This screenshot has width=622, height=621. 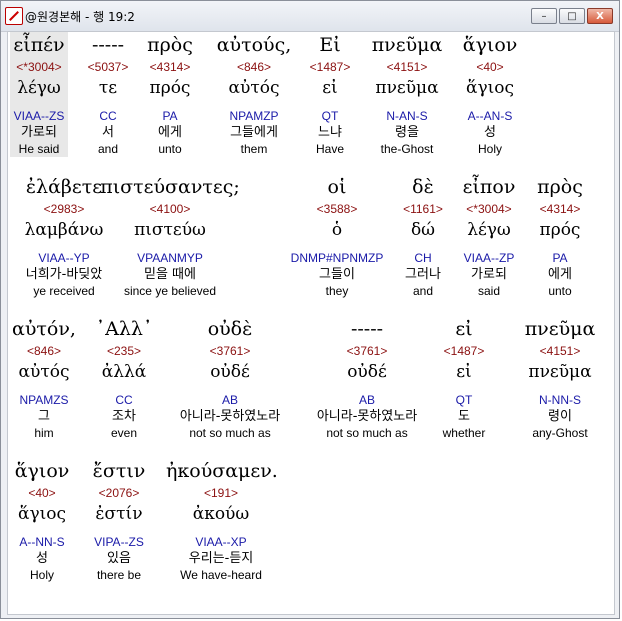 What do you see at coordinates (119, 520) in the screenshot?
I see `word-cell: ἔστιν <2076> ἐστίν VIPA--ZS 있음 there be` at bounding box center [119, 520].